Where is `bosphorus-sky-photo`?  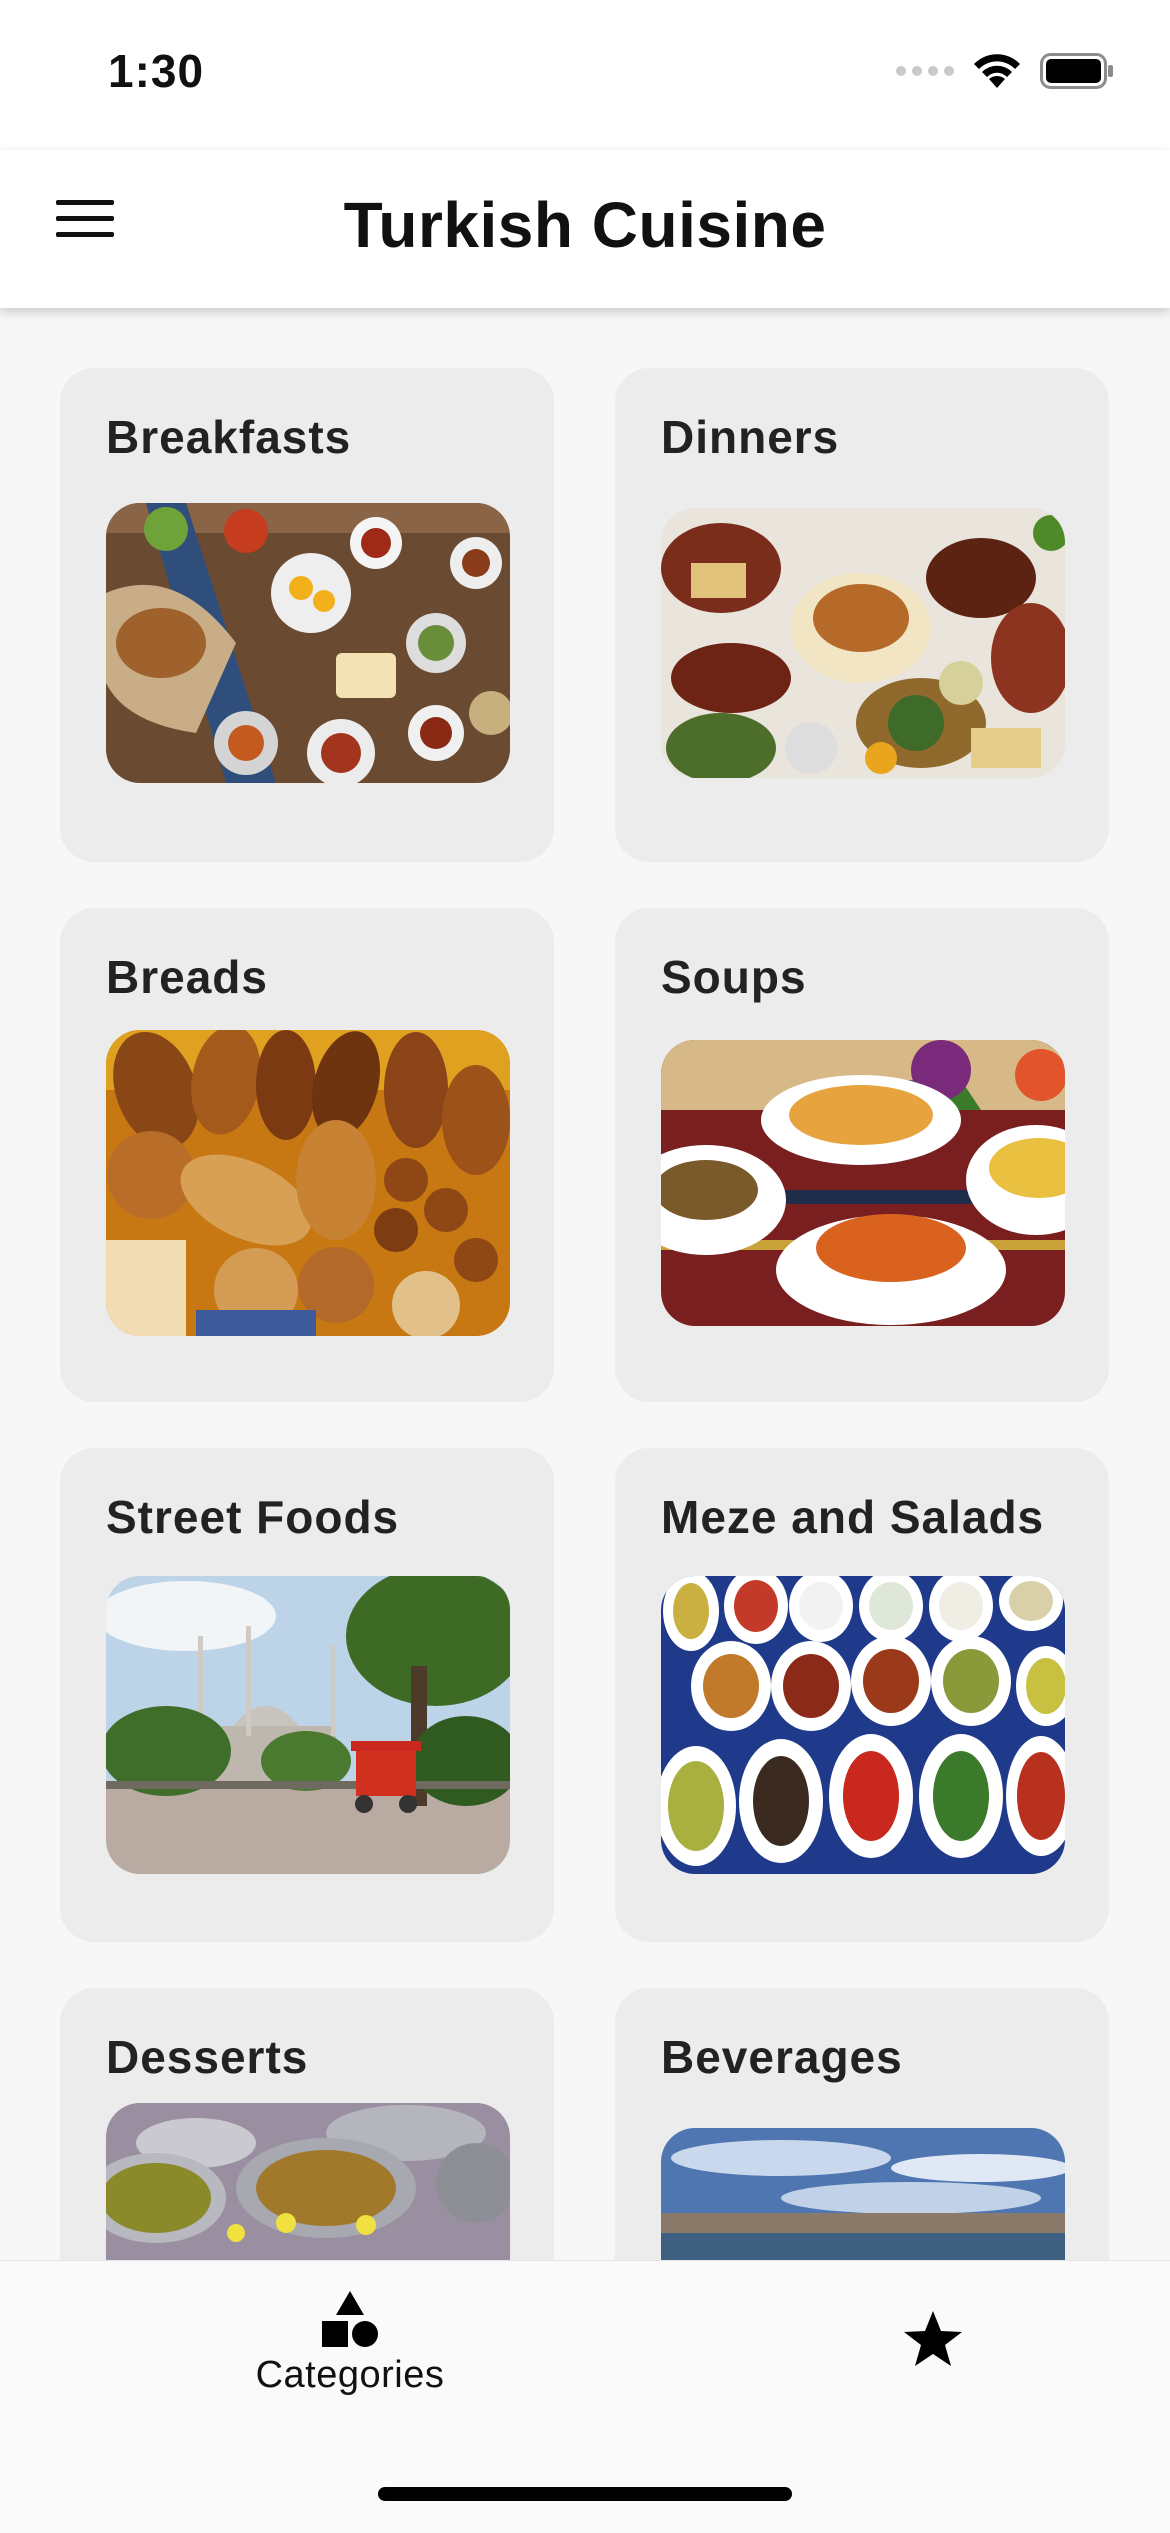
bosphorus-sky-photo is located at coordinates (863, 2194).